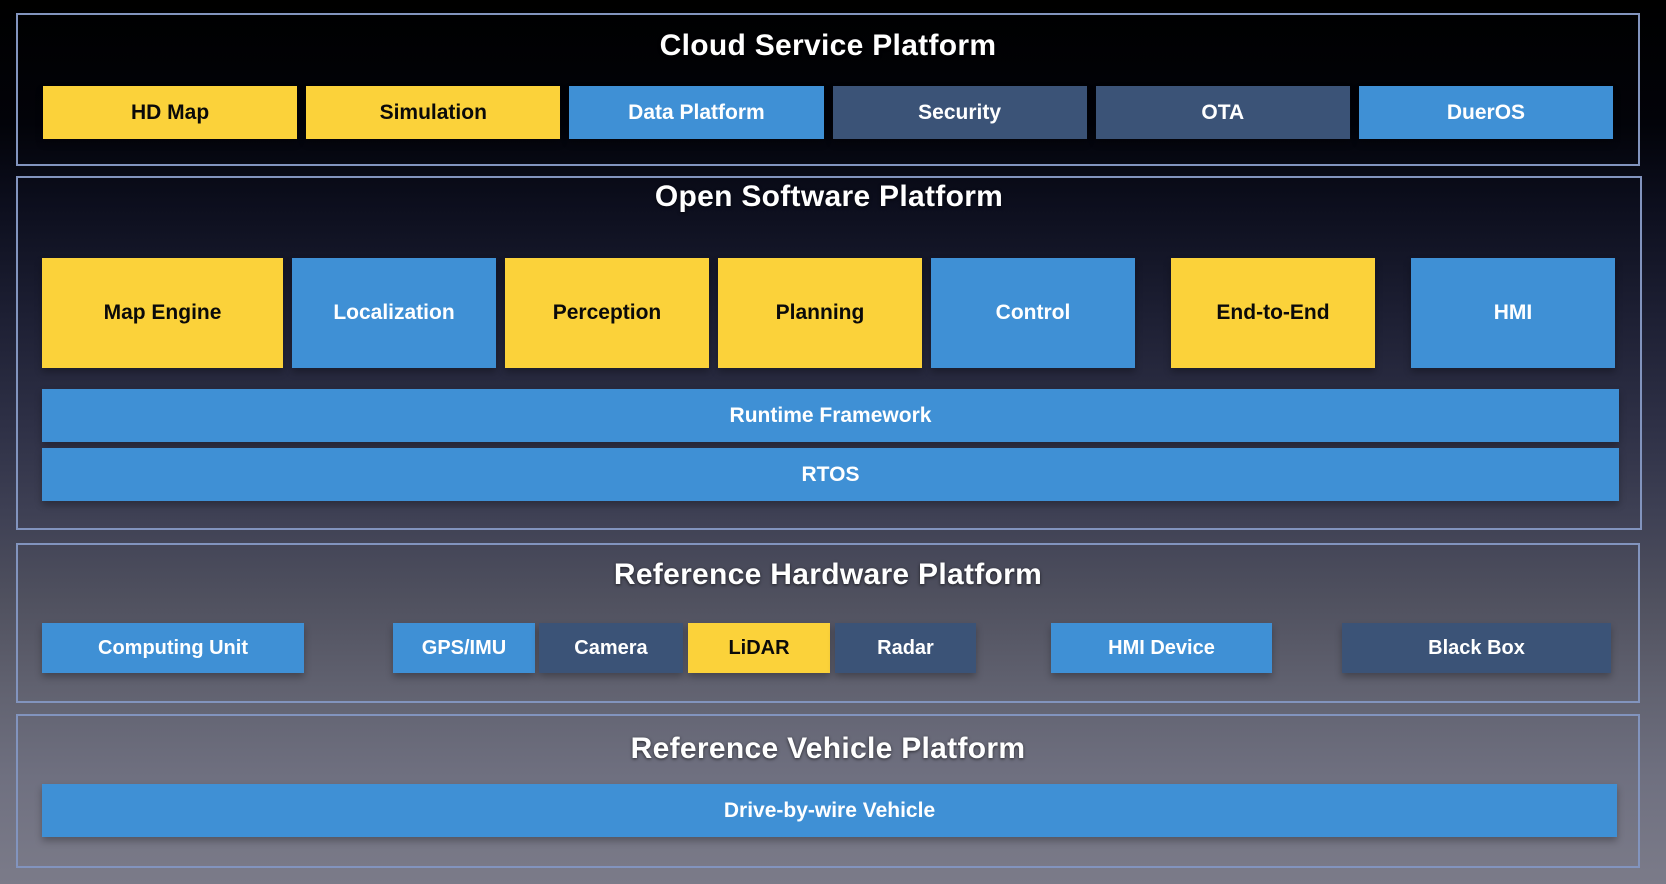 The image size is (1666, 884). I want to click on hardware-section-title: Reference Hardware Platform, so click(828, 574).